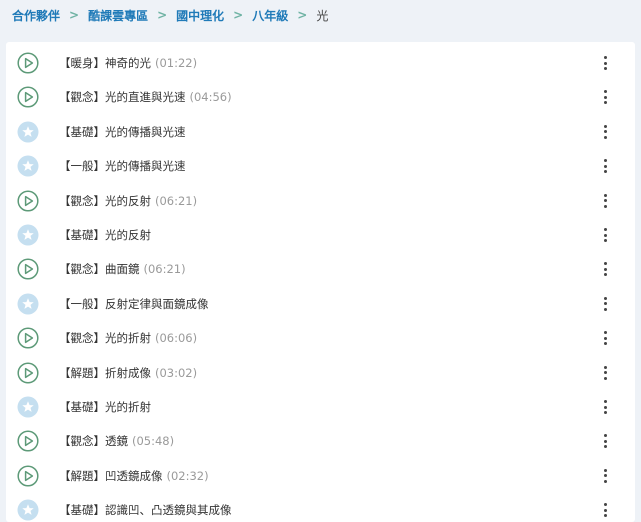 The image size is (641, 522). What do you see at coordinates (320, 269) in the screenshot?
I see `list-item: 【觀念】曲面鏡 (06:21)` at bounding box center [320, 269].